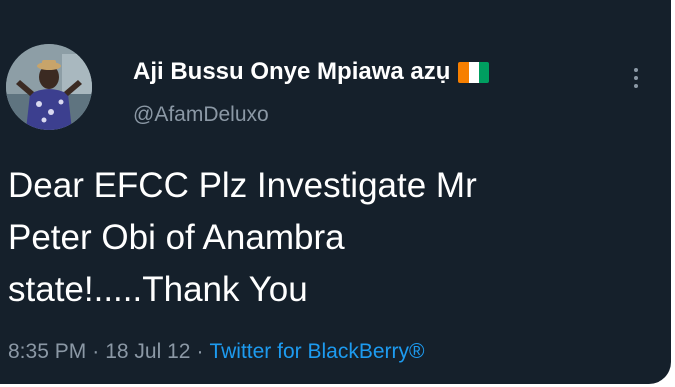 This screenshot has height=387, width=675. I want to click on name-row: Aji Bussu Onye Mpiawa azụ, so click(311, 72).